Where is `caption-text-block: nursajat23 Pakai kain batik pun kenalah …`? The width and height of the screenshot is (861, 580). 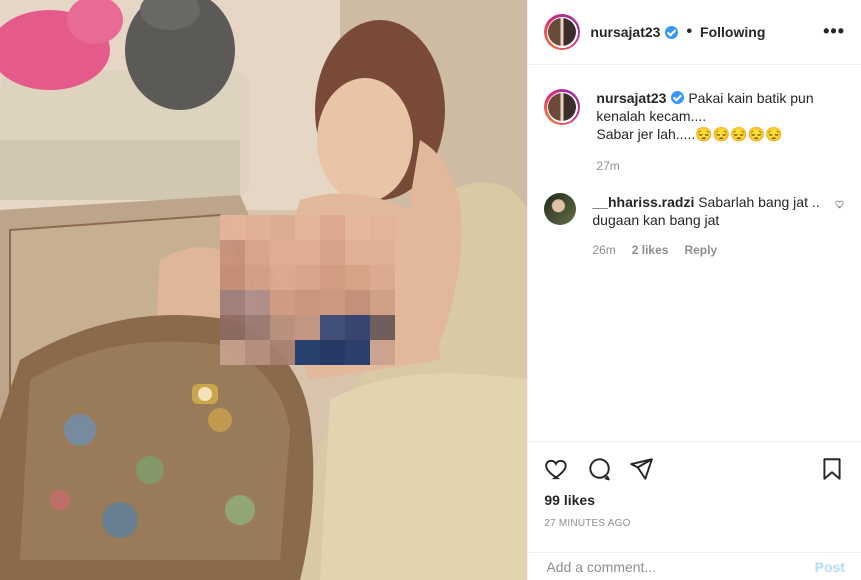 caption-text-block: nursajat23 Pakai kain batik pun kenalah … is located at coordinates (720, 132).